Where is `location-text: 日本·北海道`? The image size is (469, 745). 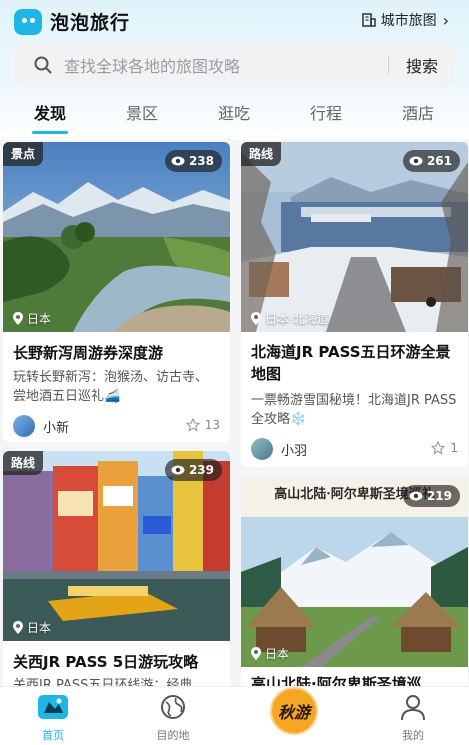
location-text: 日本·北海道 is located at coordinates (297, 319).